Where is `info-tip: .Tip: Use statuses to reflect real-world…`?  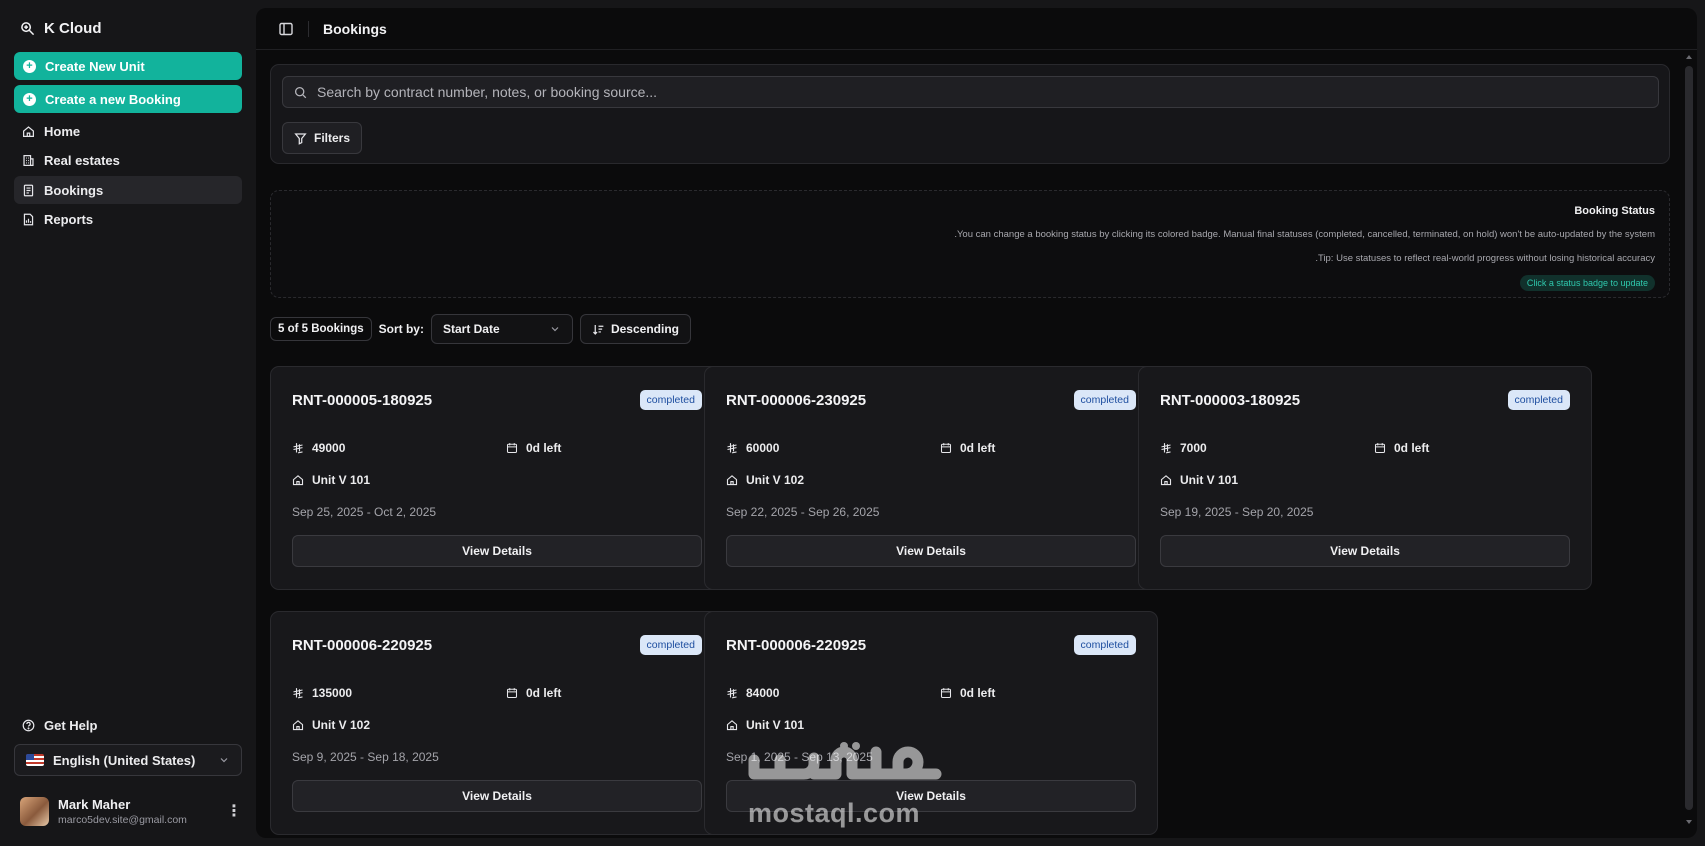 info-tip: .Tip: Use statuses to reflect real-world… is located at coordinates (1485, 258).